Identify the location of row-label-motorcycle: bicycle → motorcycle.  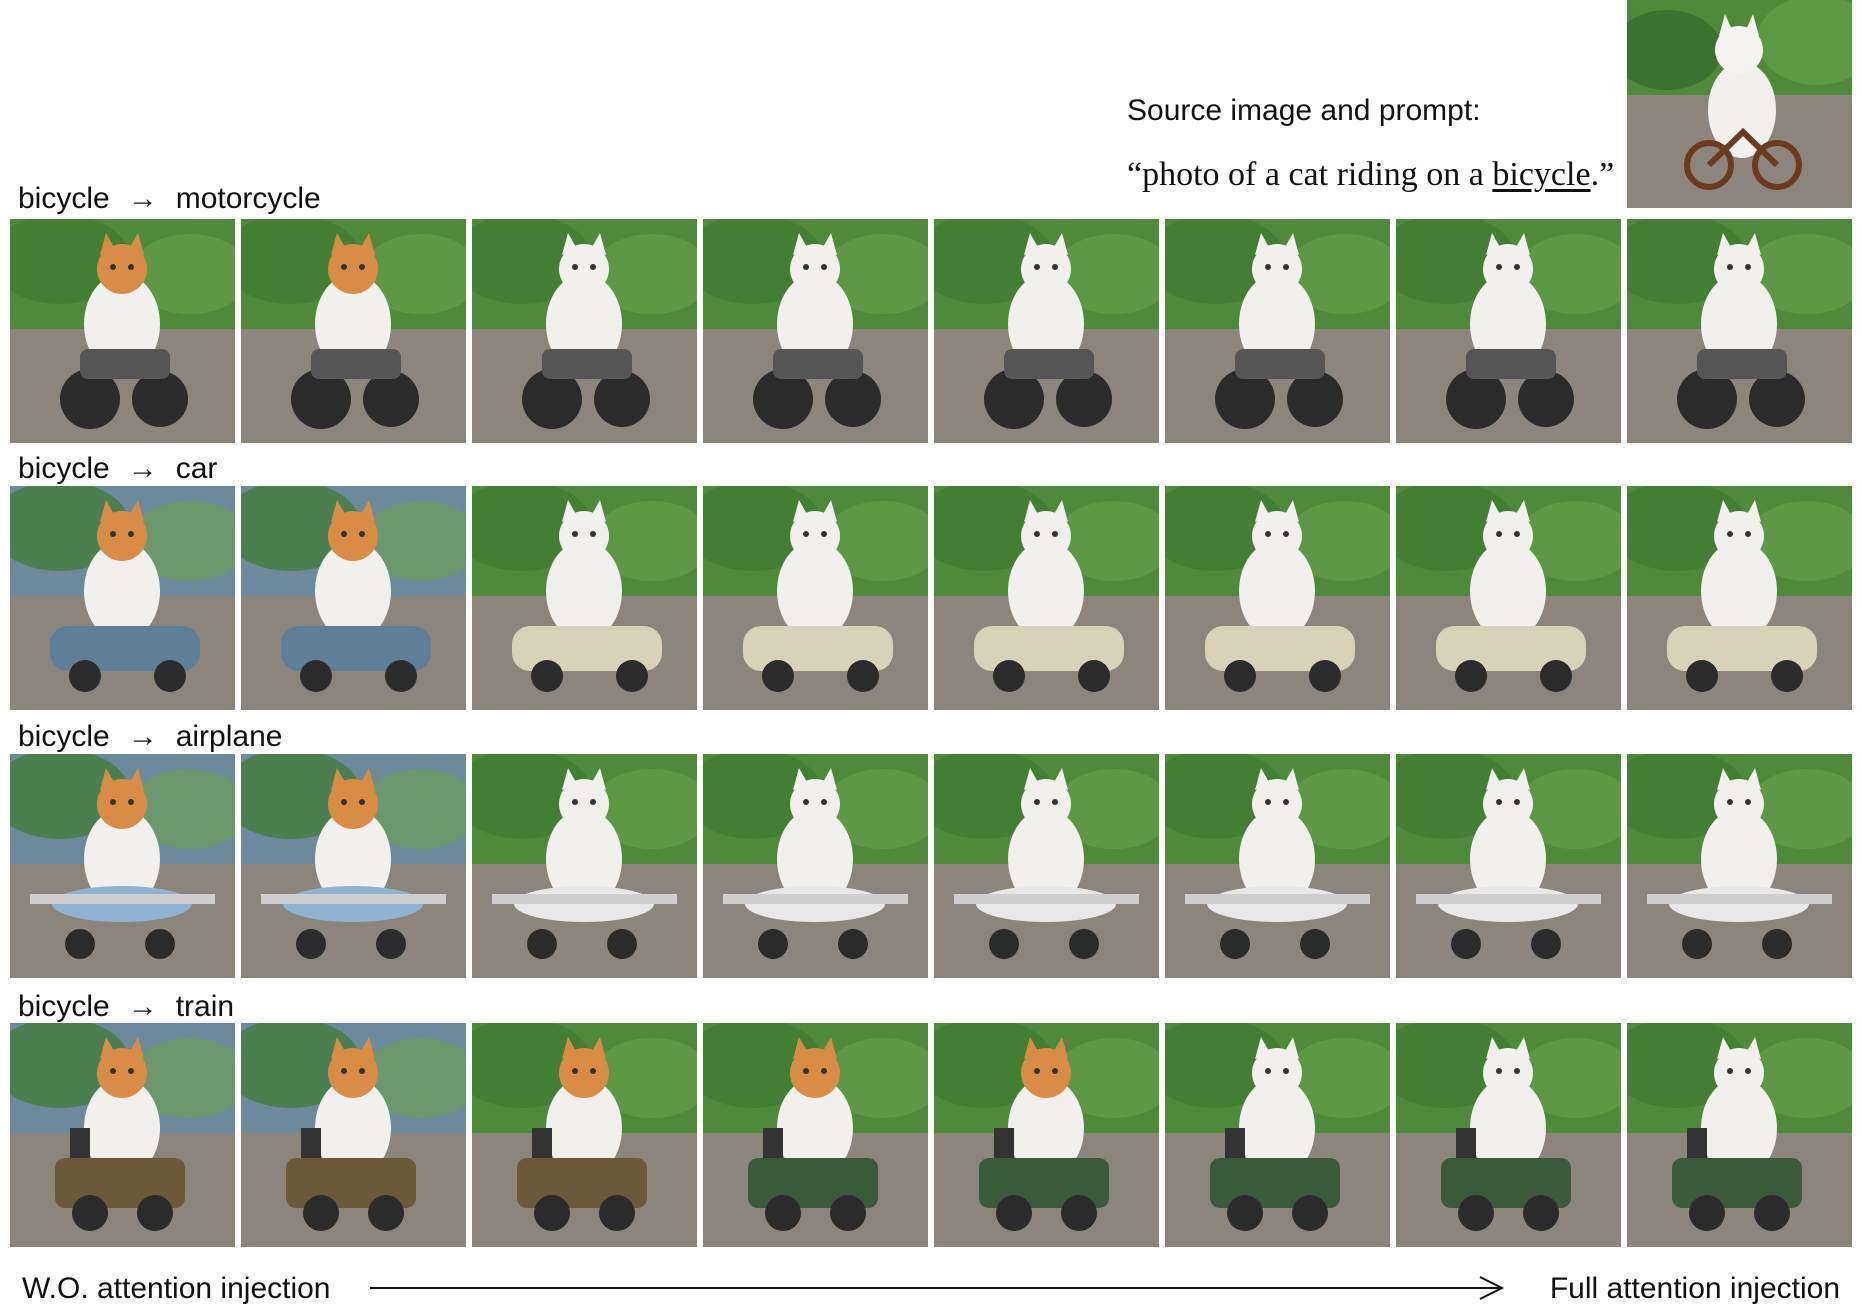
(169, 199).